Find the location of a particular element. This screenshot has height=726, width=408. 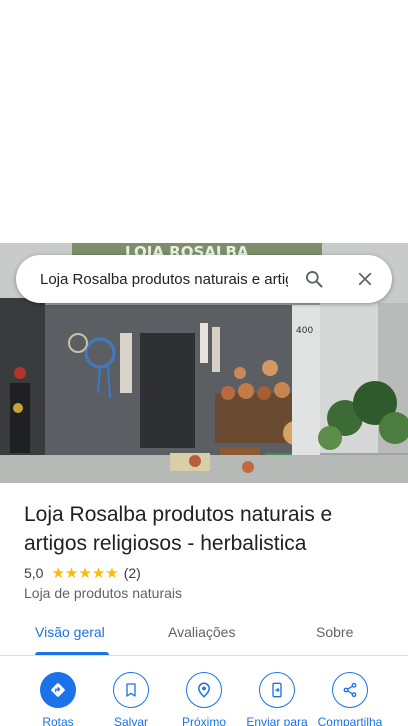

send-to-phone-icon is located at coordinates (277, 690).